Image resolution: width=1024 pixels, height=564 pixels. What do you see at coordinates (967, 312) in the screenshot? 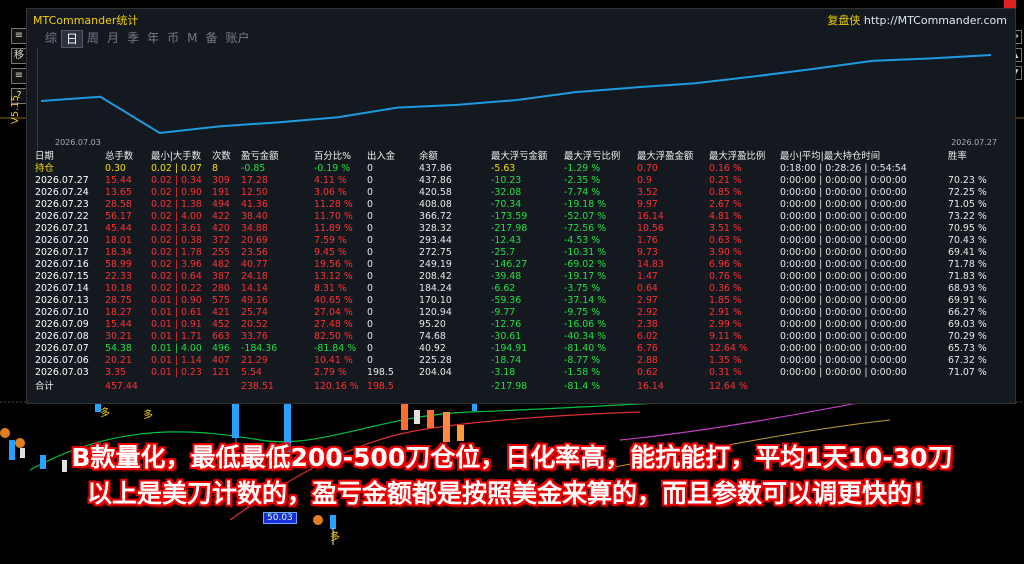
I see `cell-win-rate: 66.27 %` at bounding box center [967, 312].